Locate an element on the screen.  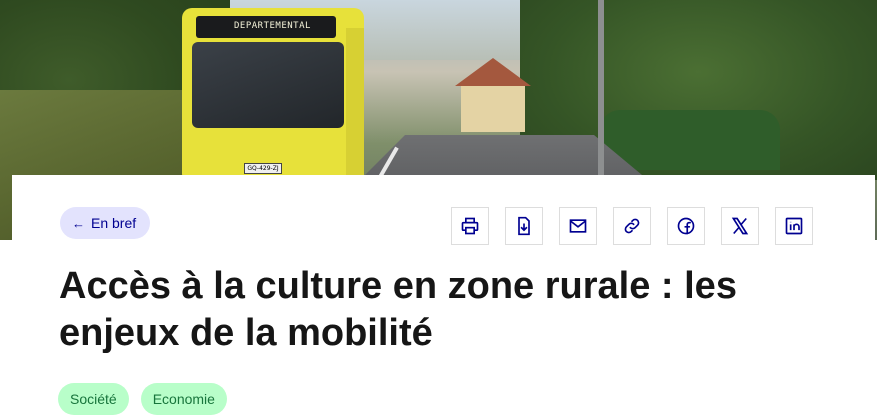
bus-license-plate: GQ-429-ZJ is located at coordinates (263, 168).